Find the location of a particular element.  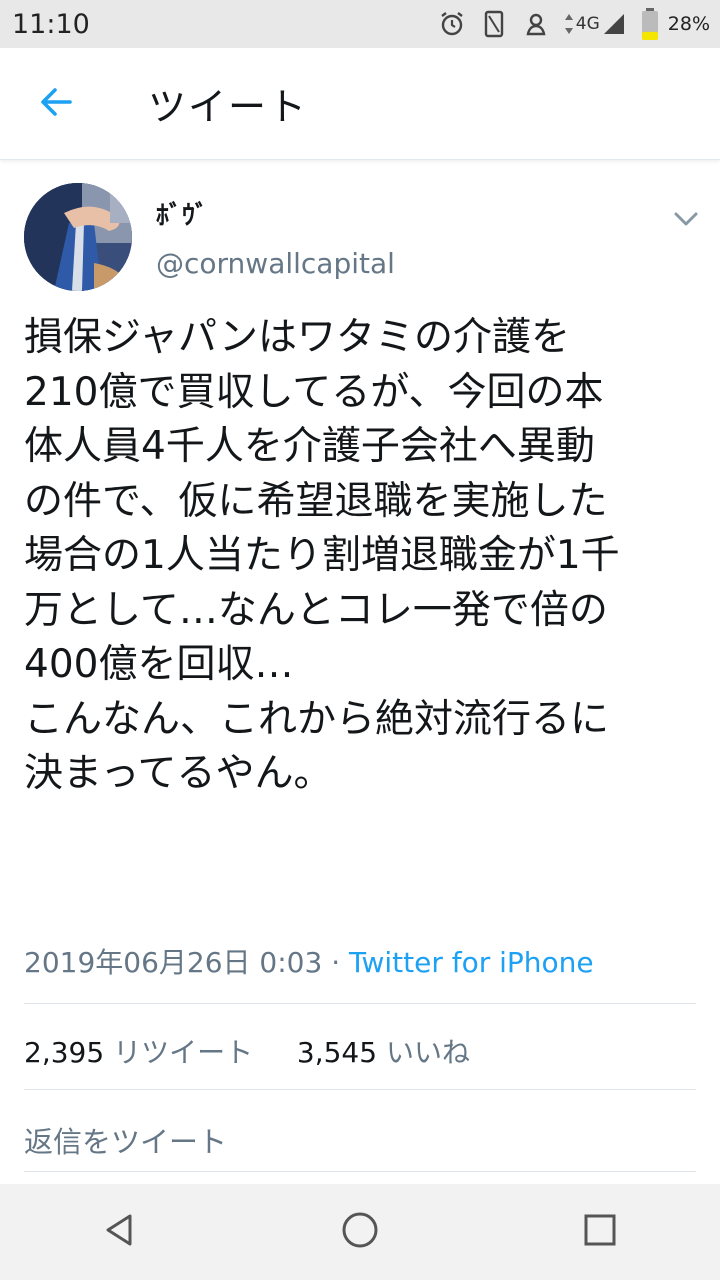

arrow-left-icon is located at coordinates (56, 104).